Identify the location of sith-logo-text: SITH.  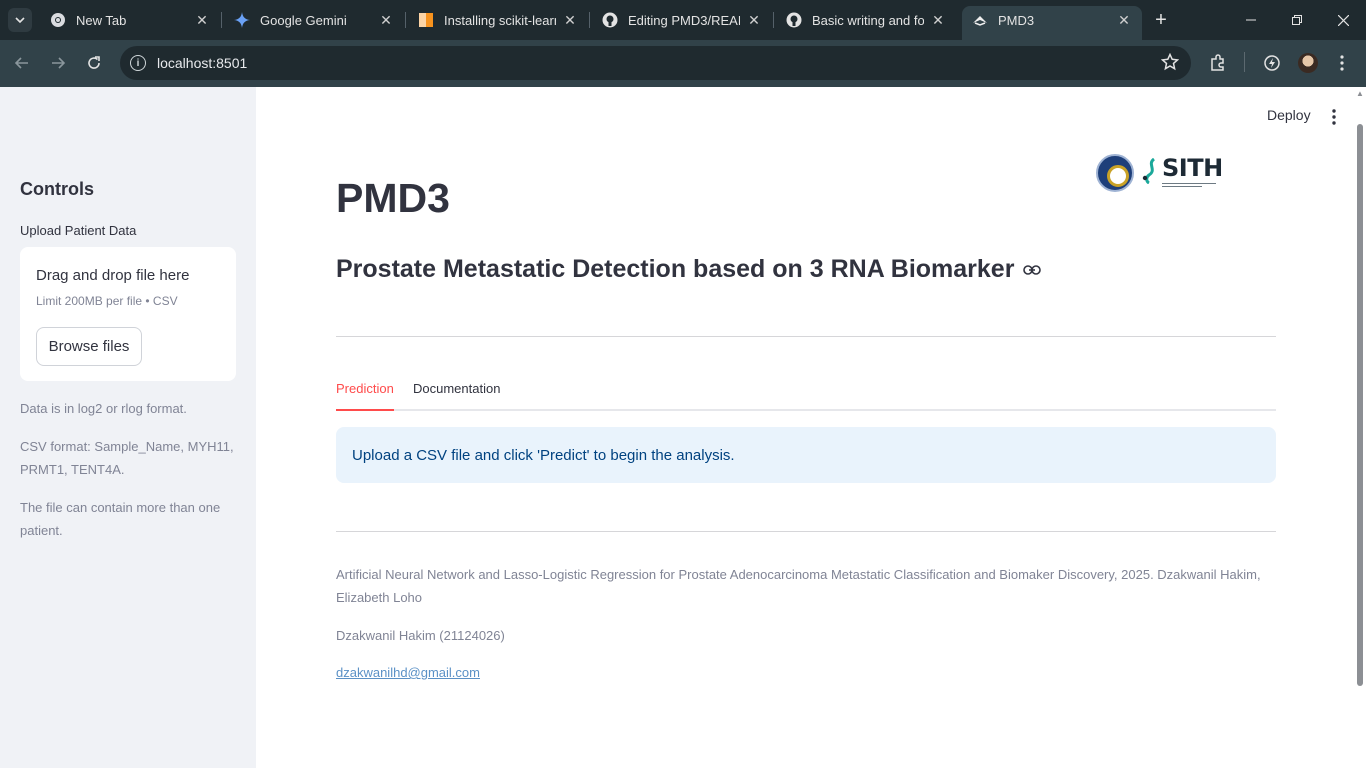
(1192, 168).